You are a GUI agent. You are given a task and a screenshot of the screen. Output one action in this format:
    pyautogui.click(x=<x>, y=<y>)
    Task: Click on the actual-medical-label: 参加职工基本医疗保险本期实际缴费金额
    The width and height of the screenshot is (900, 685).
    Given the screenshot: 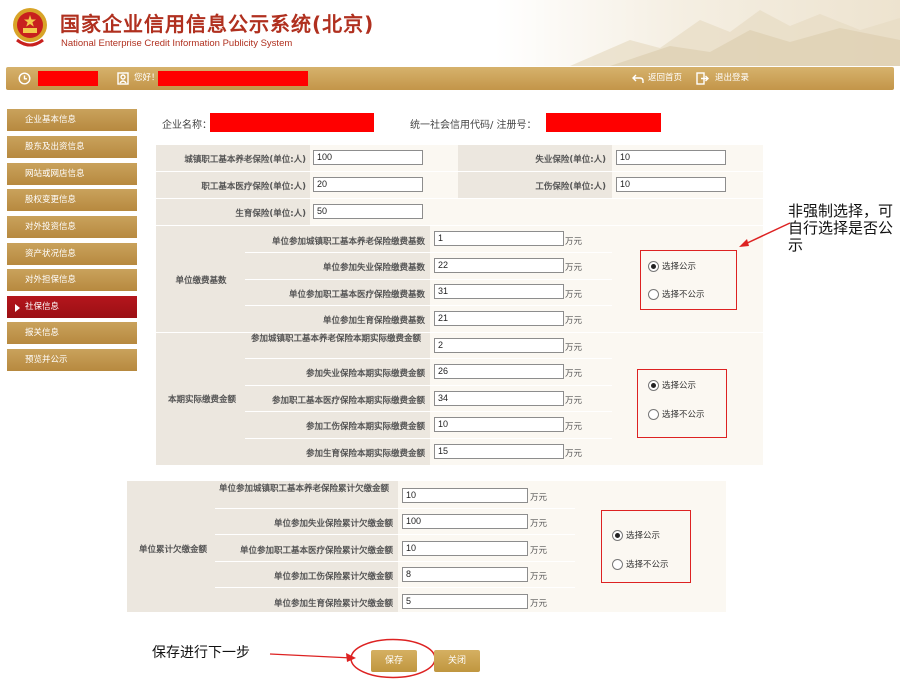 What is the action you would take?
    pyautogui.click(x=348, y=401)
    